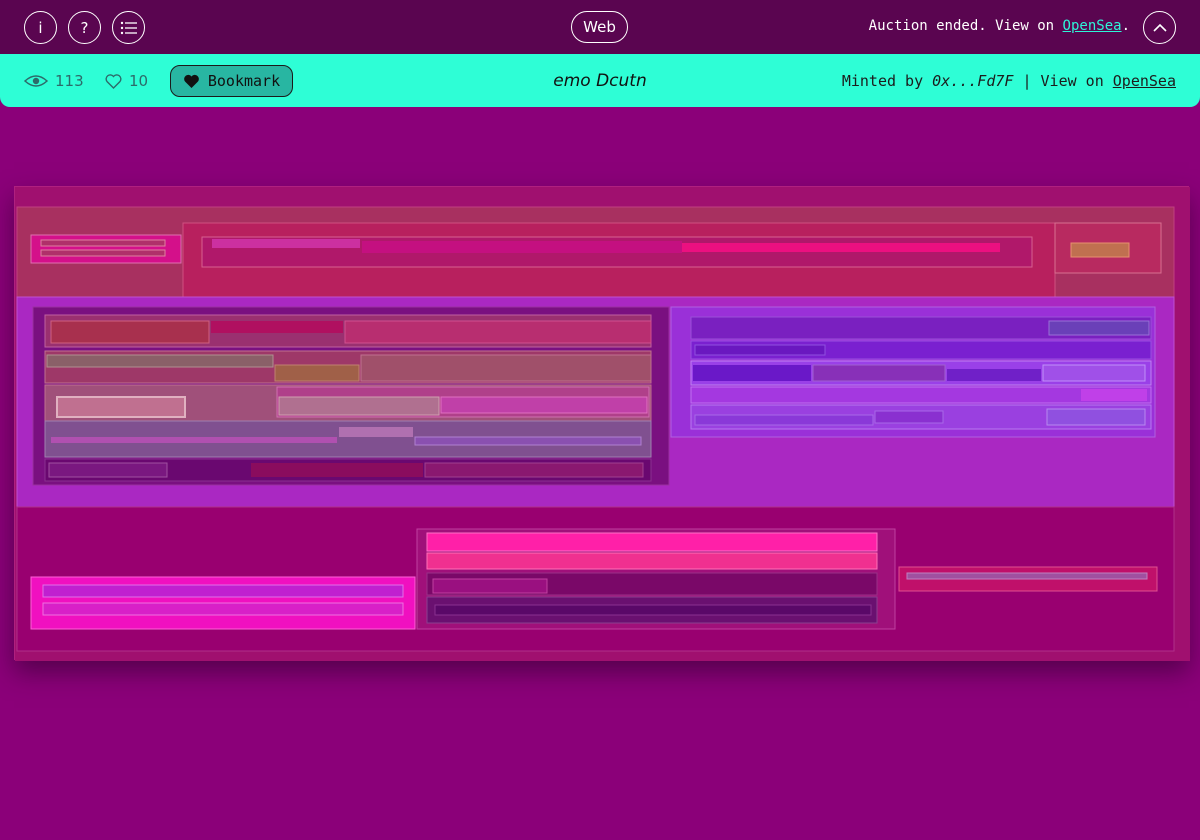 This screenshot has width=1200, height=840. I want to click on help-icon: ?, so click(84, 27).